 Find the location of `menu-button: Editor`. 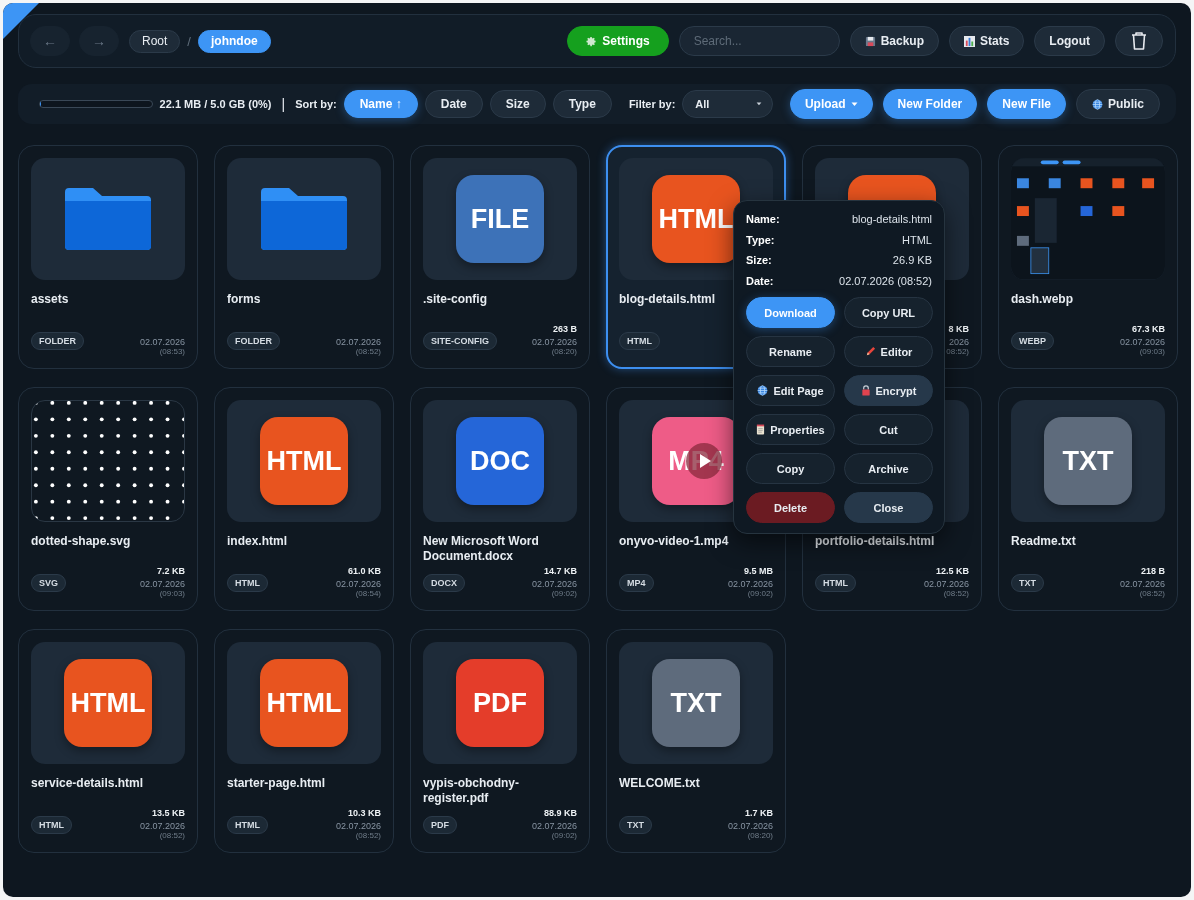

menu-button: Editor is located at coordinates (888, 351).